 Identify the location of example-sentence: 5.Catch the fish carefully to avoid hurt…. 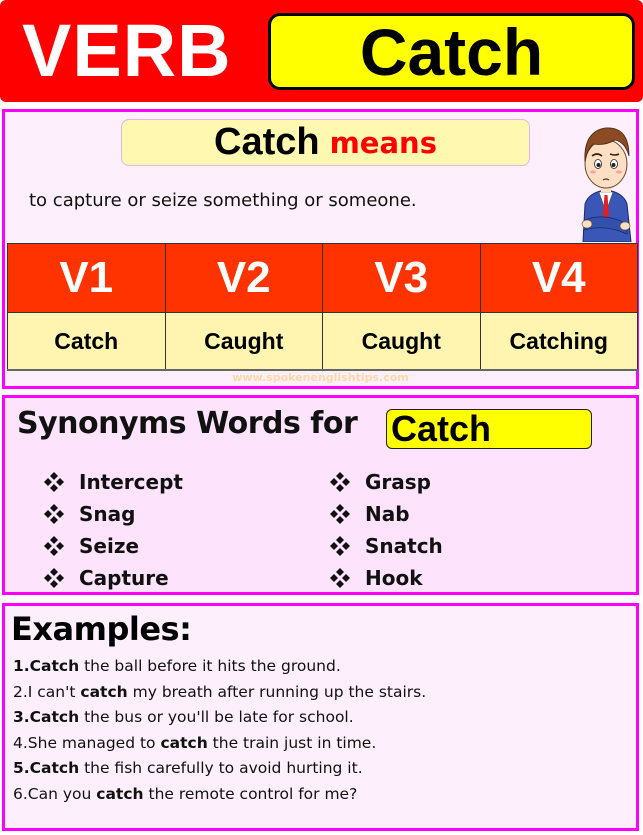
(219, 769).